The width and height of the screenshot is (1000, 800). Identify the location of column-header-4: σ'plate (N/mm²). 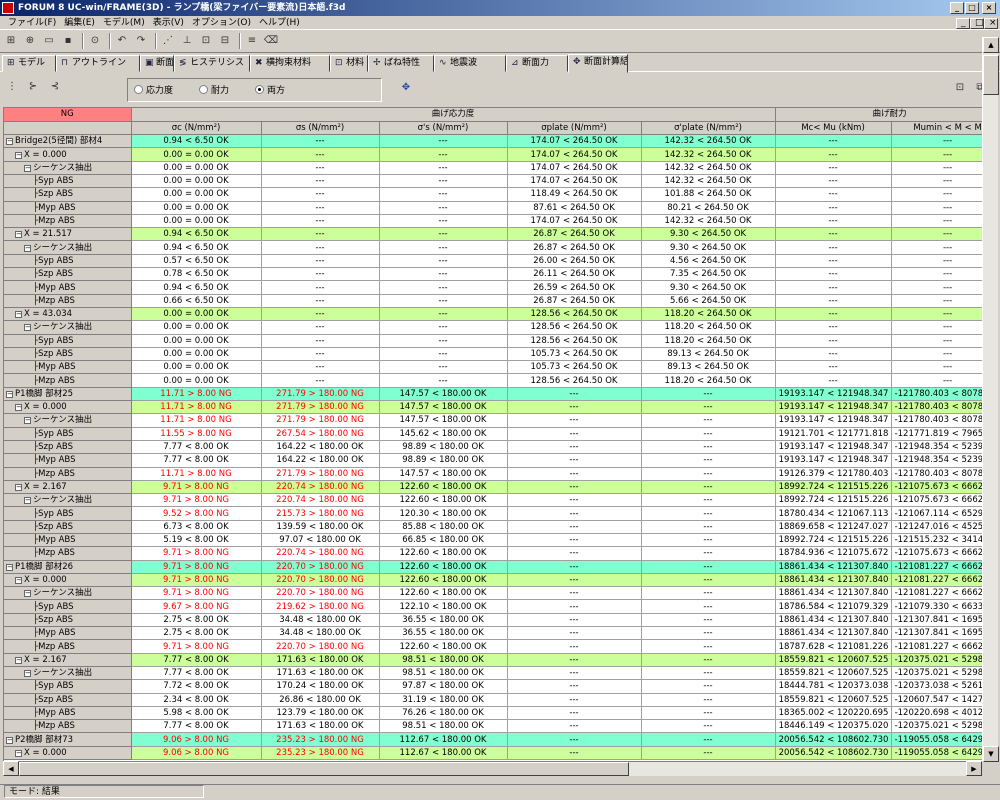
(708, 128).